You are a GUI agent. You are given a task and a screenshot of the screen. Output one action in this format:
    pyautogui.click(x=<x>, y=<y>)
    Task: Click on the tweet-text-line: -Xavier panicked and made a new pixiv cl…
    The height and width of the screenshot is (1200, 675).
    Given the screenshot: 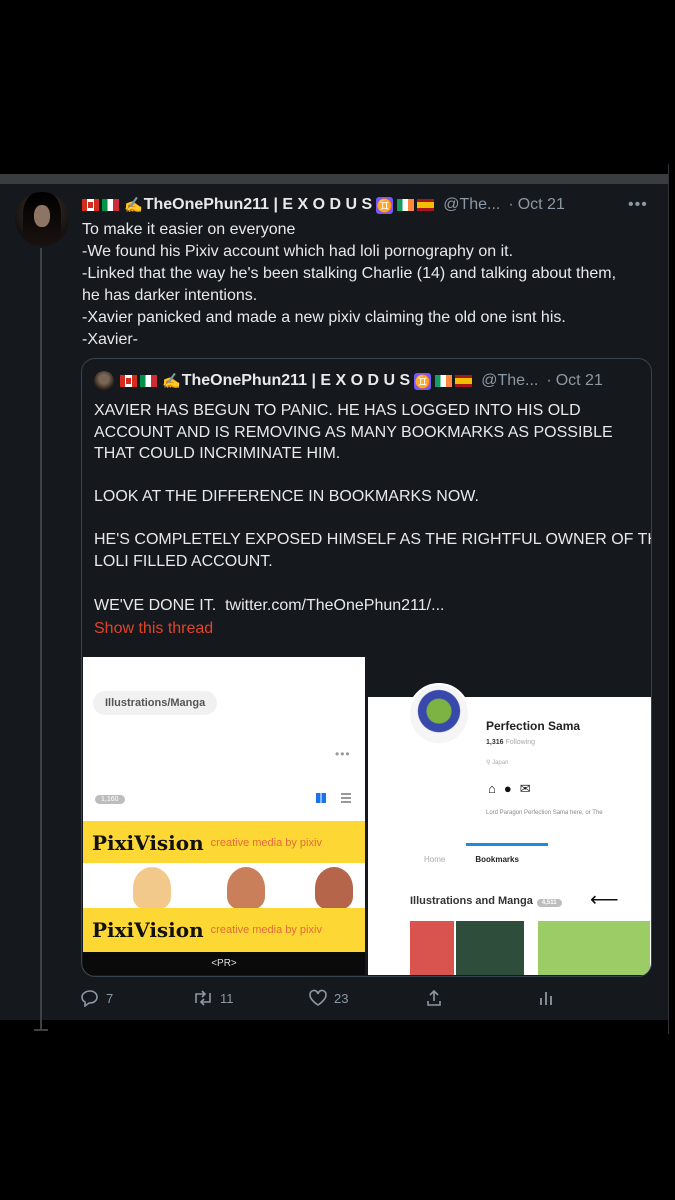 What is the action you would take?
    pyautogui.click(x=324, y=317)
    